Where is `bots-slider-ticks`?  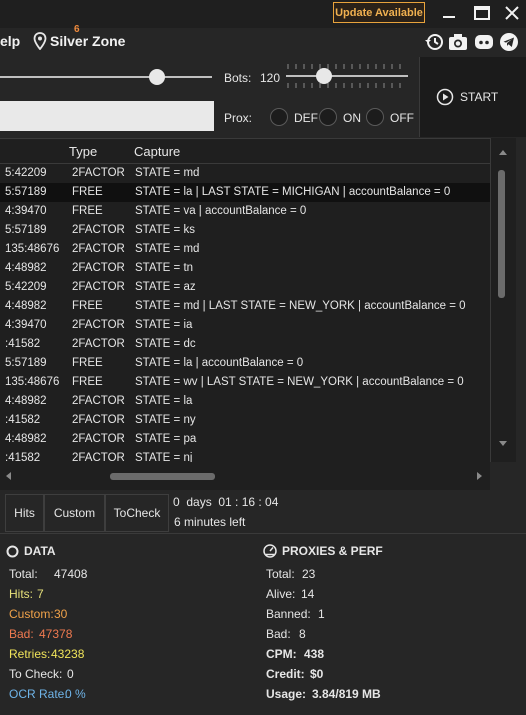 bots-slider-ticks is located at coordinates (347, 76).